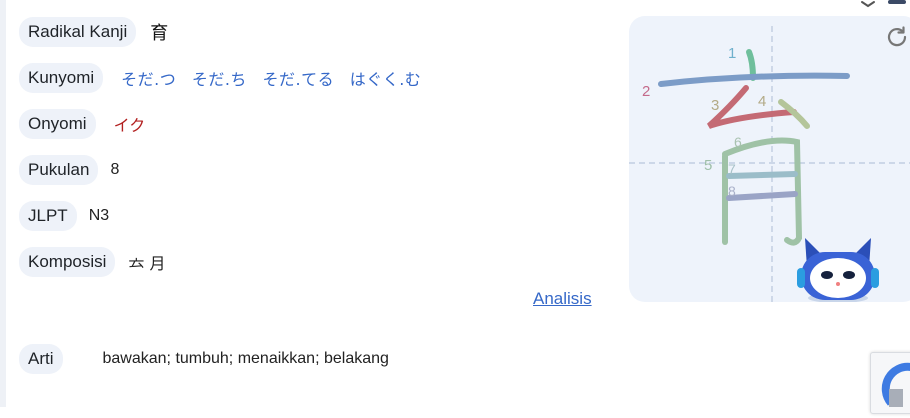 The width and height of the screenshot is (910, 418). Describe the element at coordinates (57, 124) in the screenshot. I see `label-onyomi: Onyomi` at that location.